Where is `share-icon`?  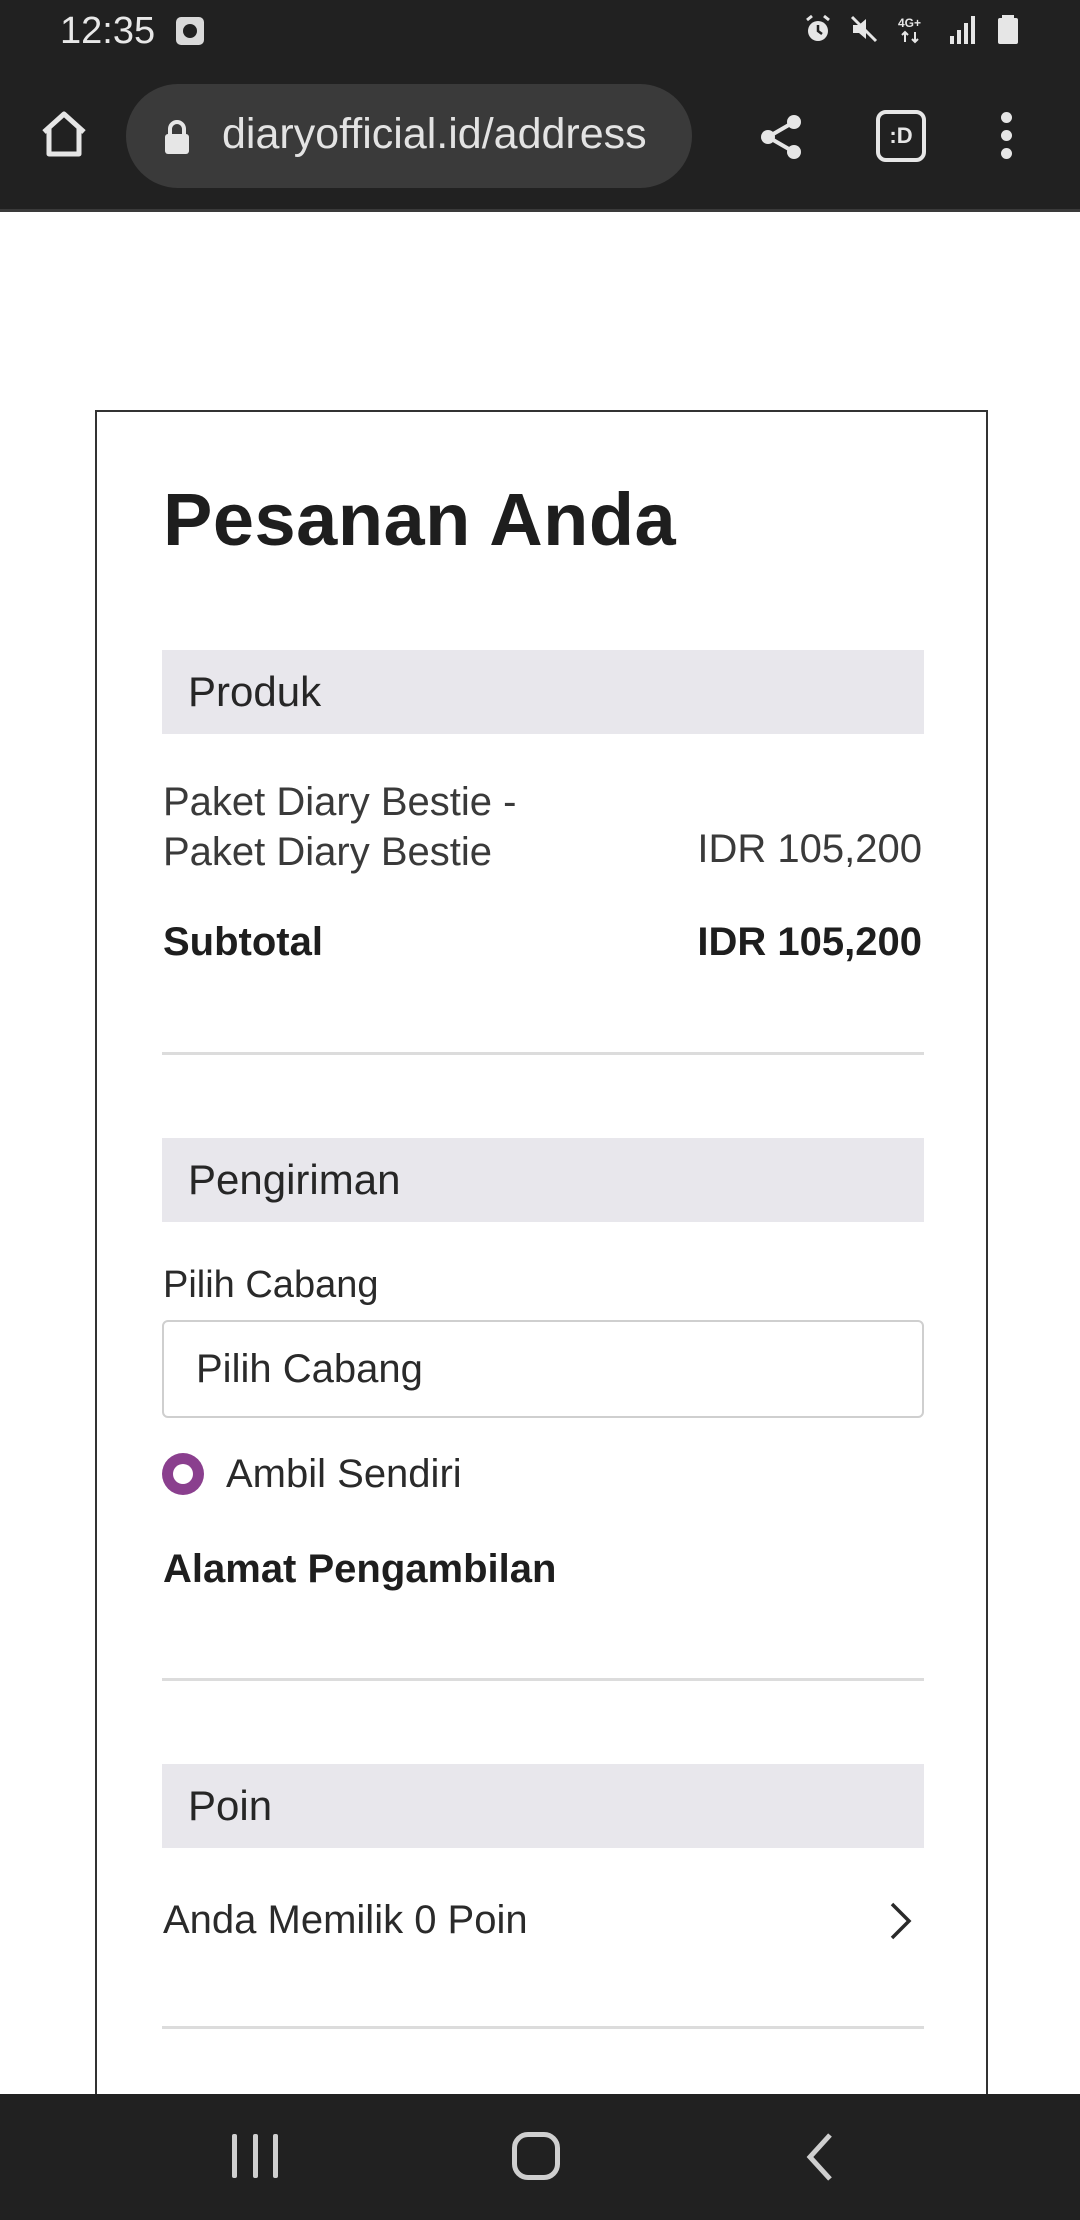
share-icon is located at coordinates (781, 137).